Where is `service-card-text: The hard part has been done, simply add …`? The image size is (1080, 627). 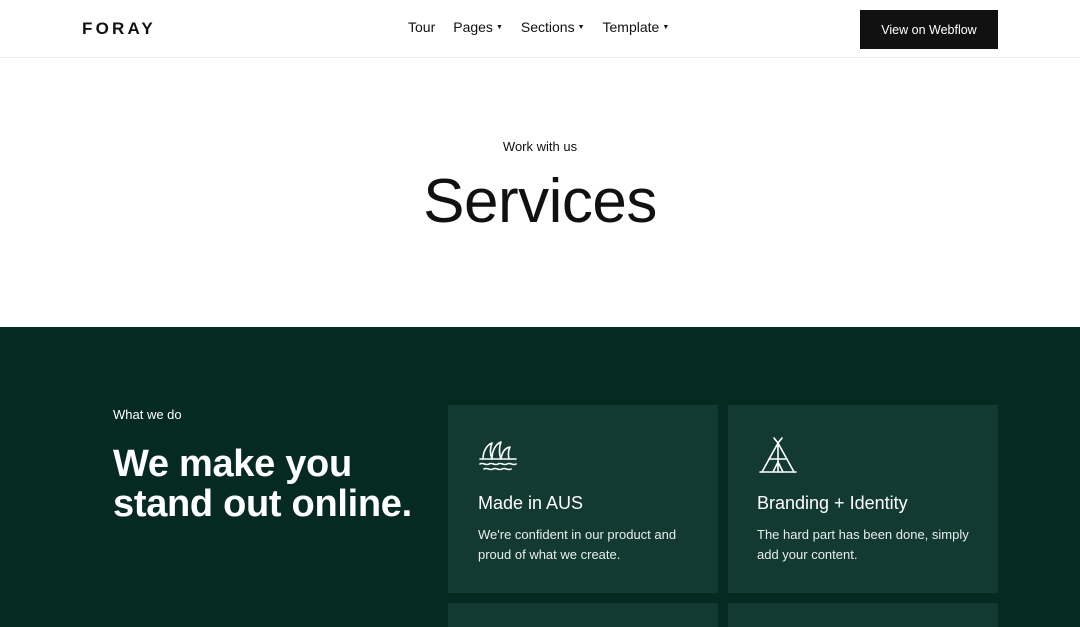
service-card-text: The hard part has been done, simply add … is located at coordinates (863, 544).